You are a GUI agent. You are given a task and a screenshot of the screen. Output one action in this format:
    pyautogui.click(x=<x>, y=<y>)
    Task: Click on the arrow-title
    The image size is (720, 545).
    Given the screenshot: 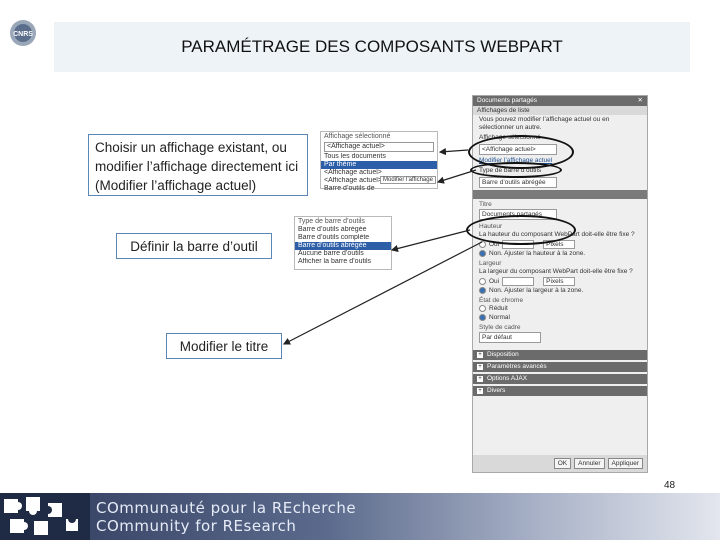 What is the action you would take?
    pyautogui.click(x=382, y=293)
    